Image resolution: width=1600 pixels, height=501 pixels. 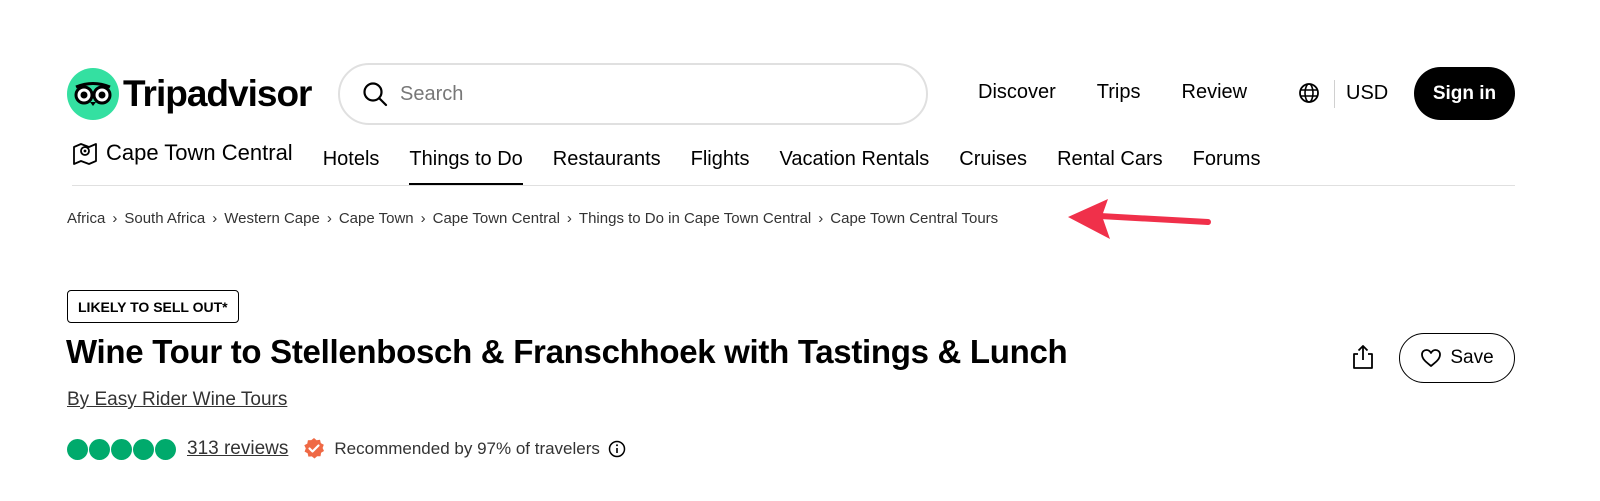 What do you see at coordinates (695, 218) in the screenshot?
I see `breadcrumb-item: Things to Do in Cape Town Central` at bounding box center [695, 218].